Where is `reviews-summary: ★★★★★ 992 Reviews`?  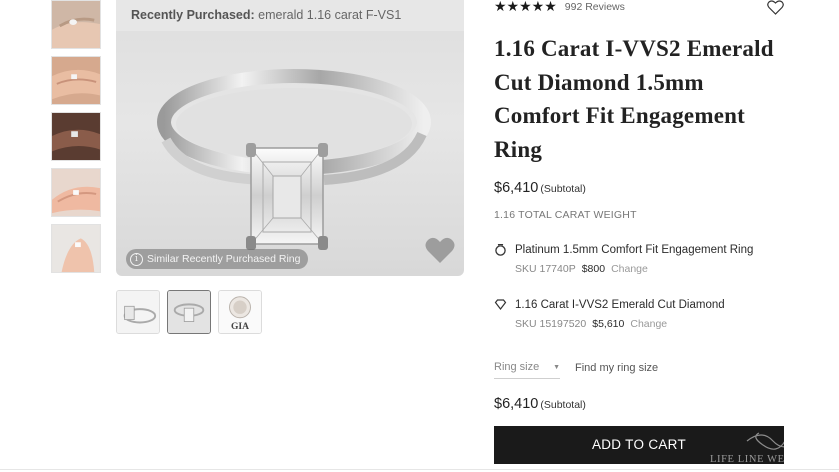 reviews-summary: ★★★★★ 992 Reviews is located at coordinates (559, 7).